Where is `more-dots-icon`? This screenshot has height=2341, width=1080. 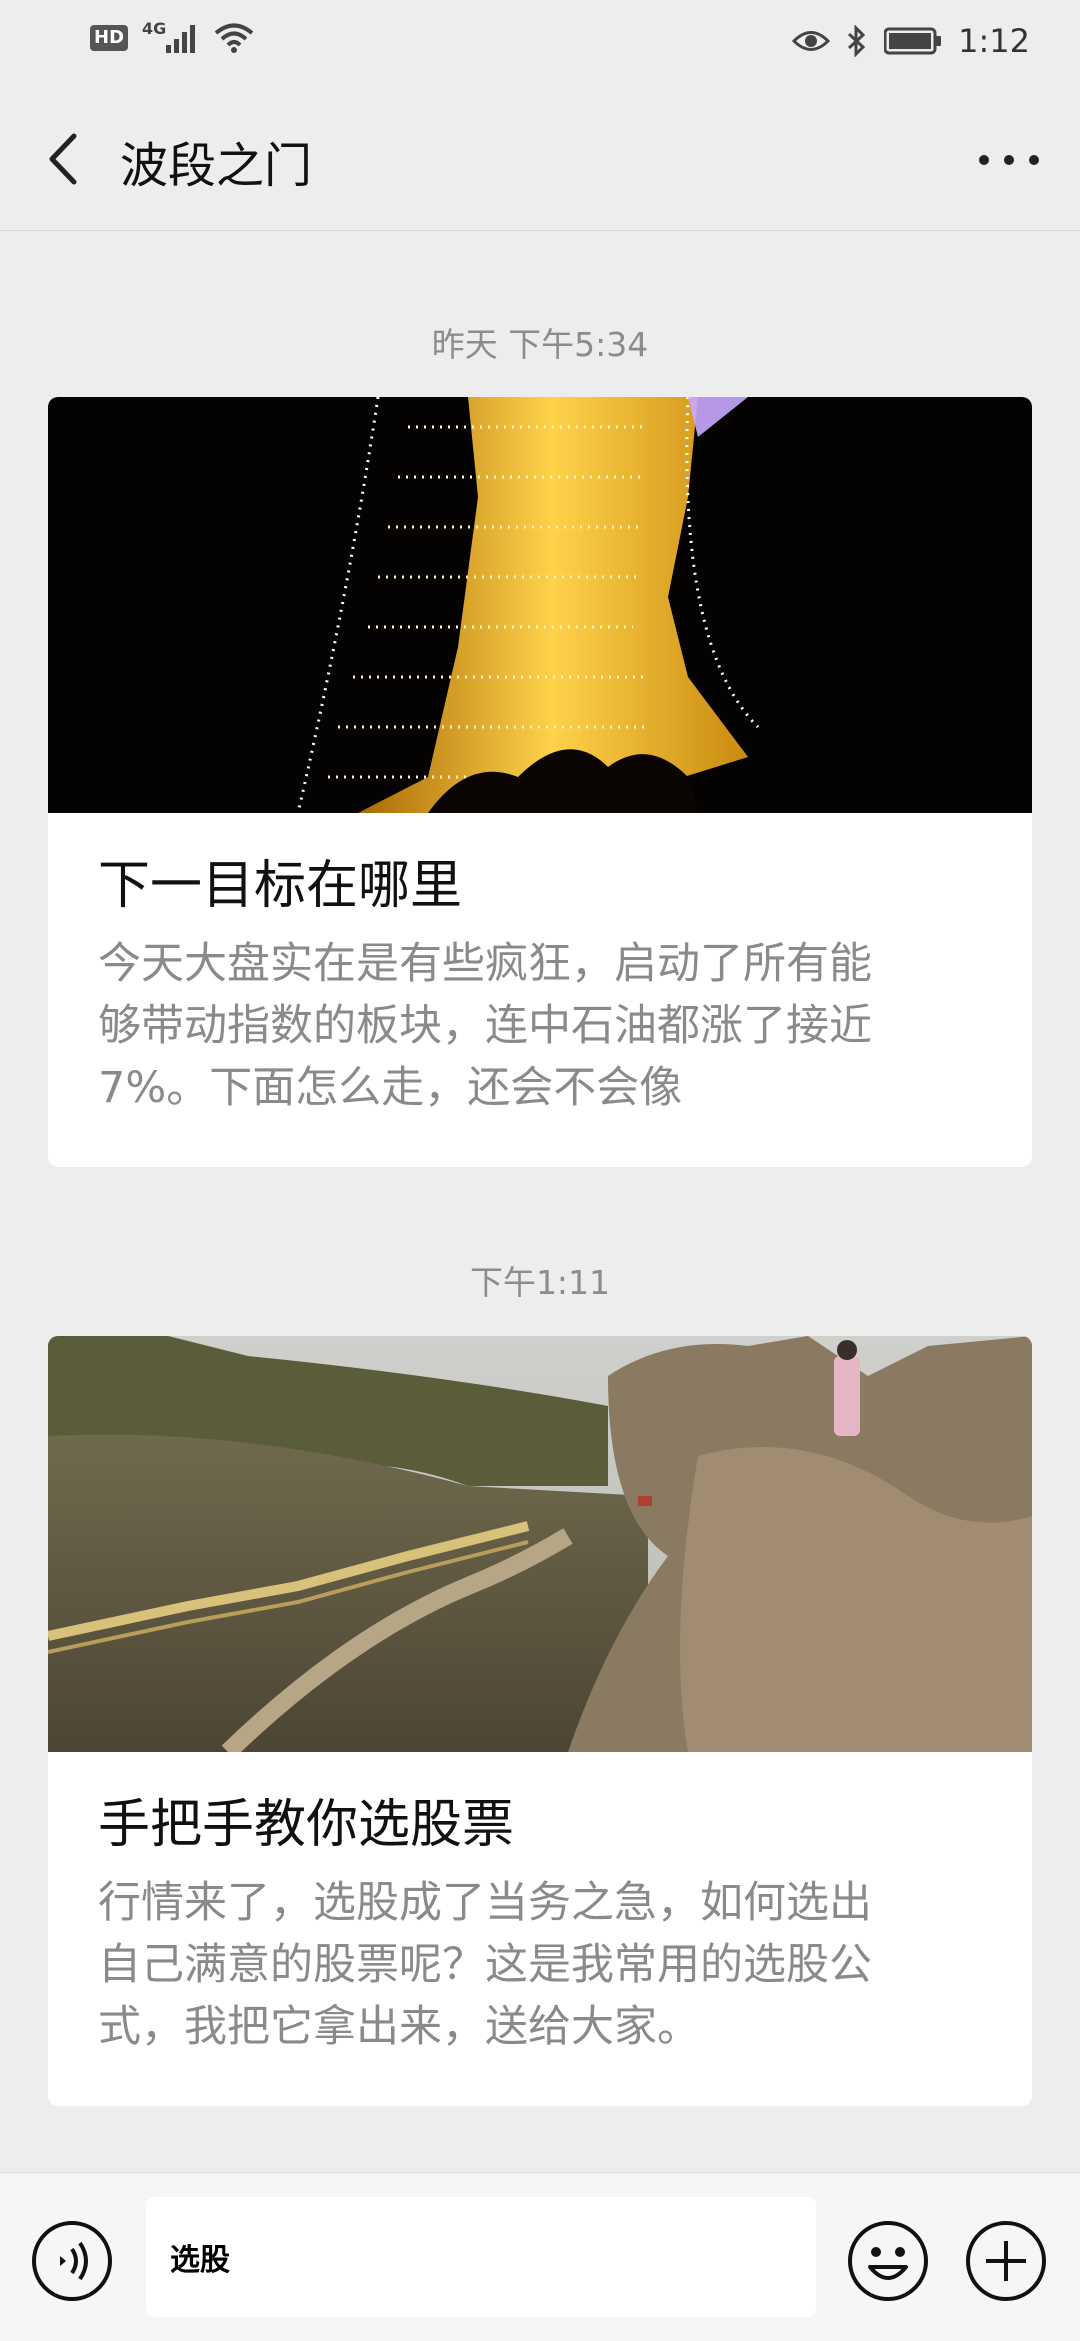 more-dots-icon is located at coordinates (1009, 160).